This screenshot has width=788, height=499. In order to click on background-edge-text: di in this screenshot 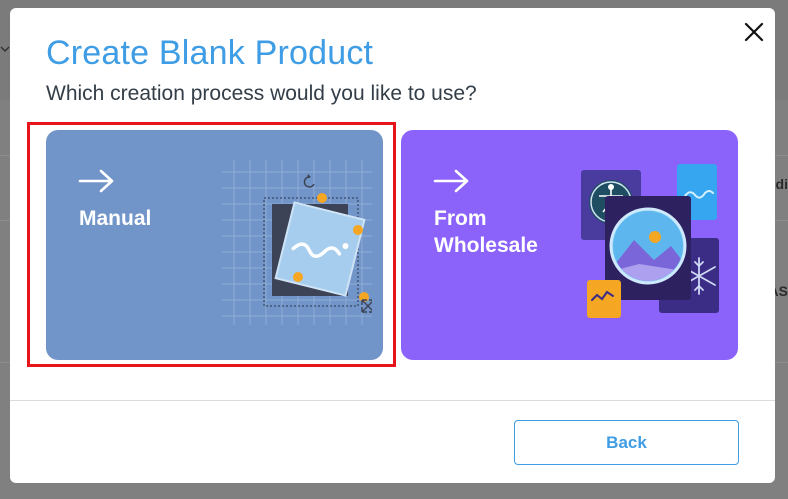, I will do `click(781, 184)`.